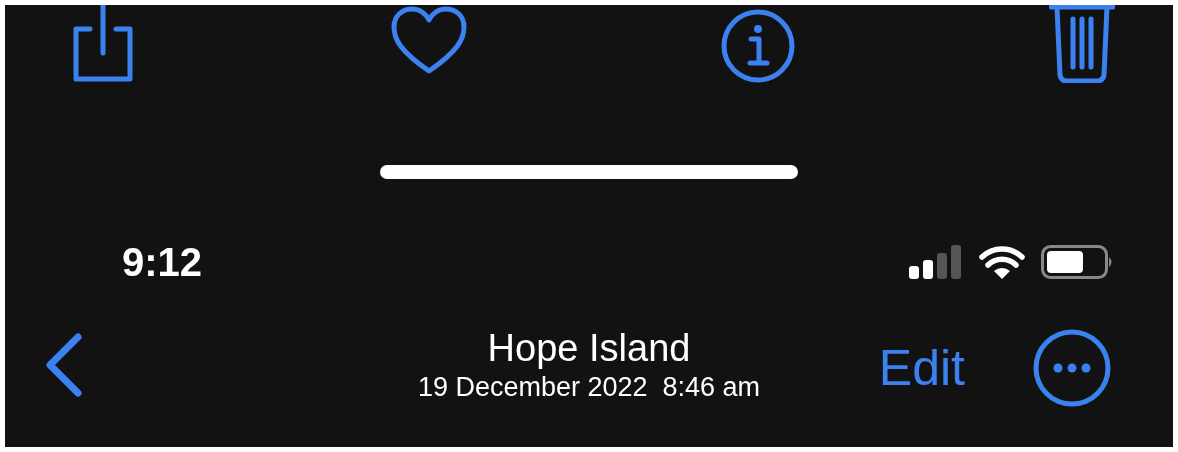  Describe the element at coordinates (1002, 262) in the screenshot. I see `wifi-icon` at that location.